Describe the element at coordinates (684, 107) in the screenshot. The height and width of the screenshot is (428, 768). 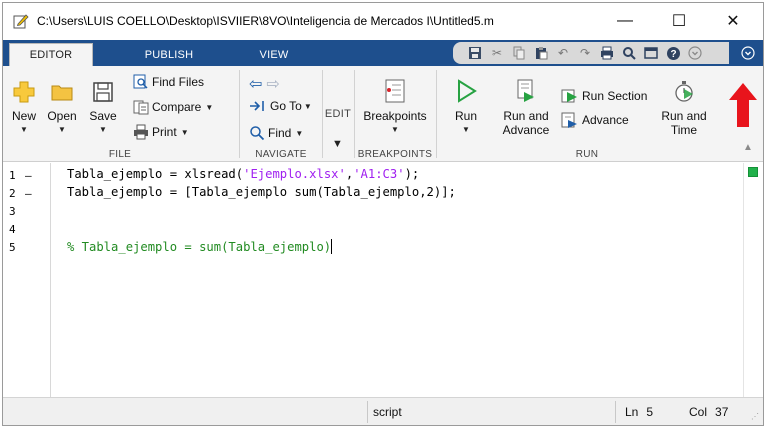
I see `run-and-time-button: Run and Time` at that location.